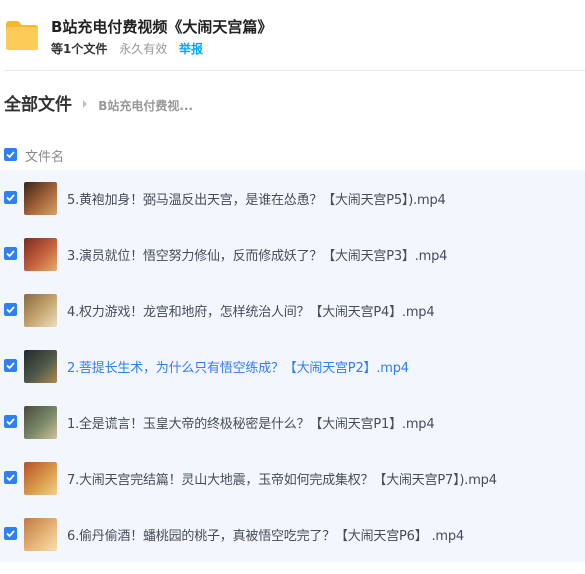 The image size is (585, 574). What do you see at coordinates (191, 49) in the screenshot?
I see `report-link: 举报` at bounding box center [191, 49].